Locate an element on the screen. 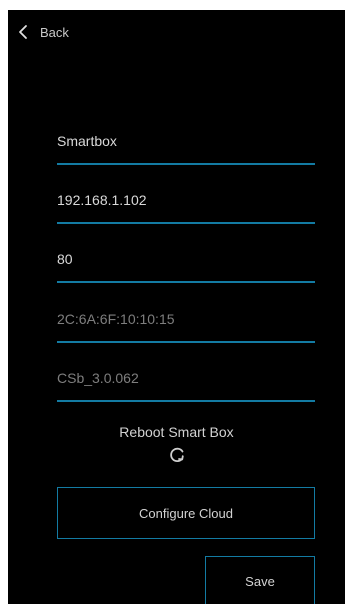 This screenshot has width=358, height=604. port-input is located at coordinates (186, 259).